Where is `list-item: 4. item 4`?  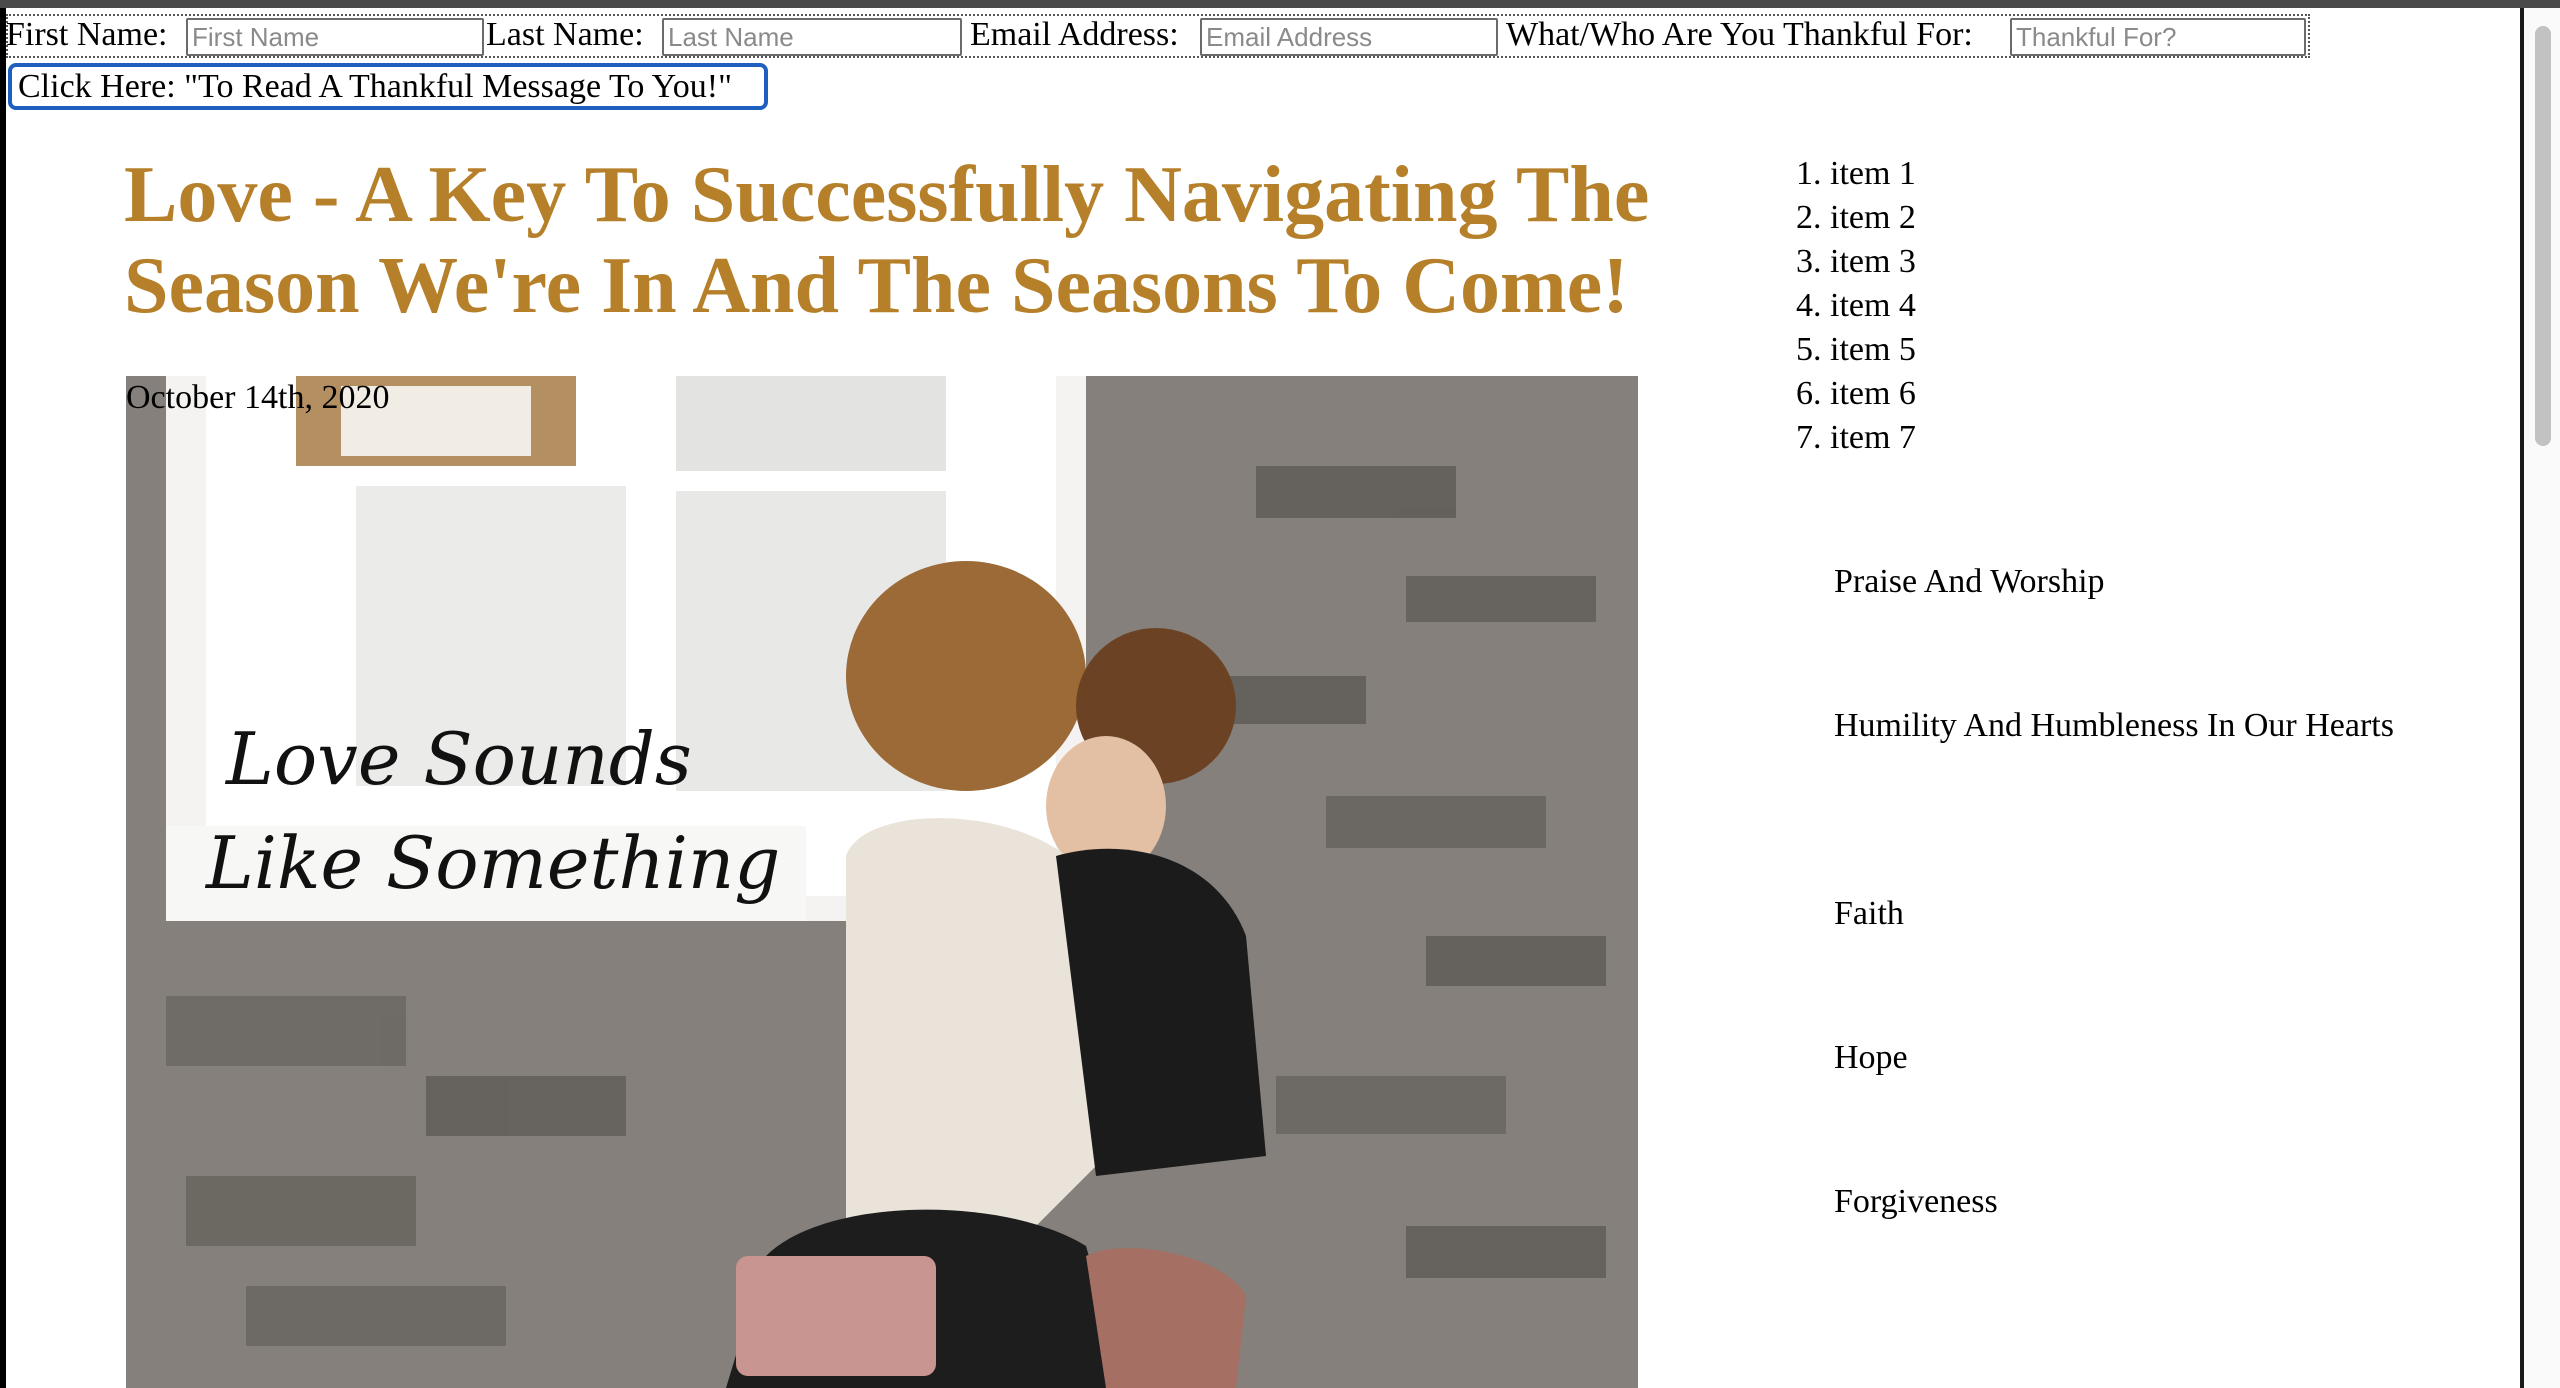 list-item: 4. item 4 is located at coordinates (1856, 305).